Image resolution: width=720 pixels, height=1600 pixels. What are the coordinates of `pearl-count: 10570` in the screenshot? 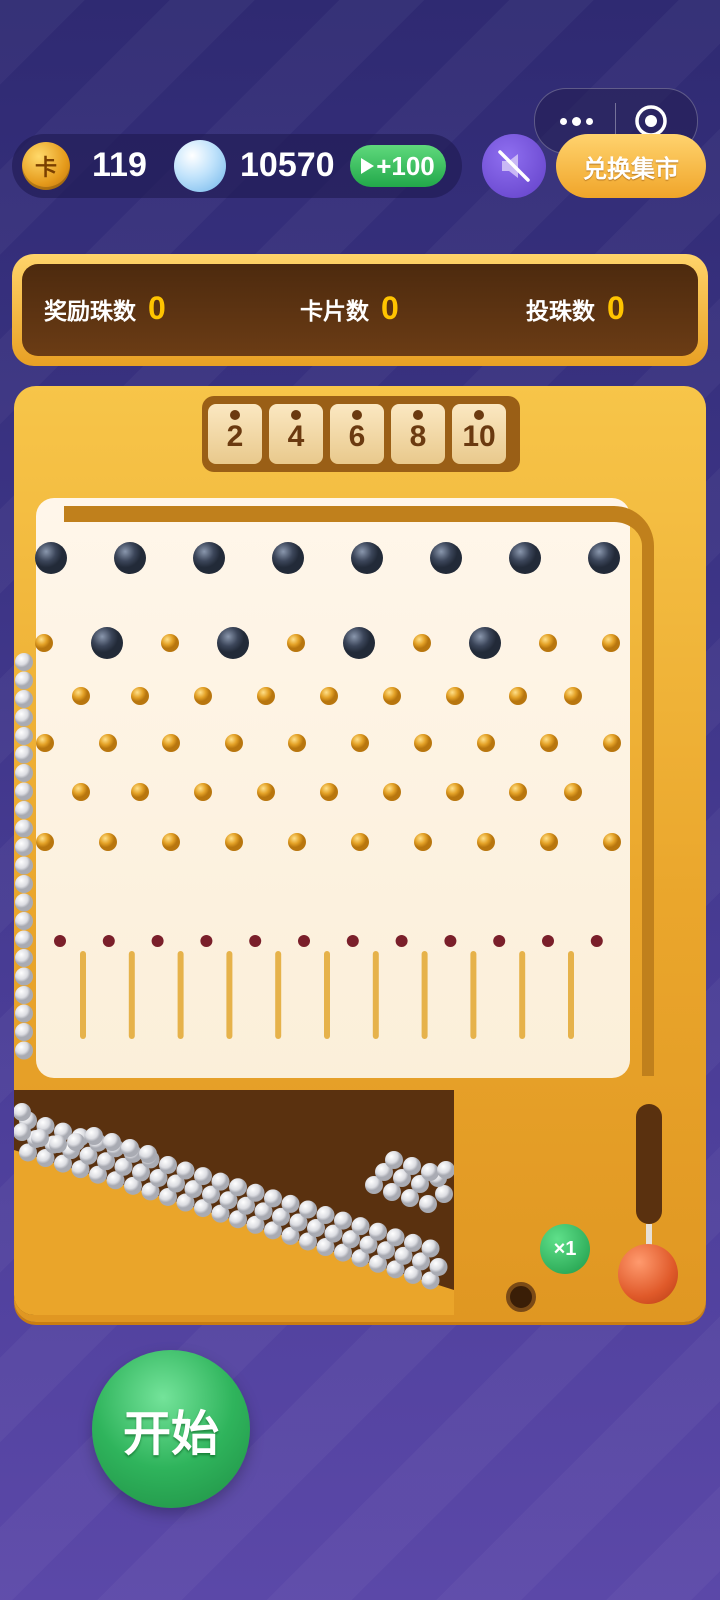 It's located at (287, 165).